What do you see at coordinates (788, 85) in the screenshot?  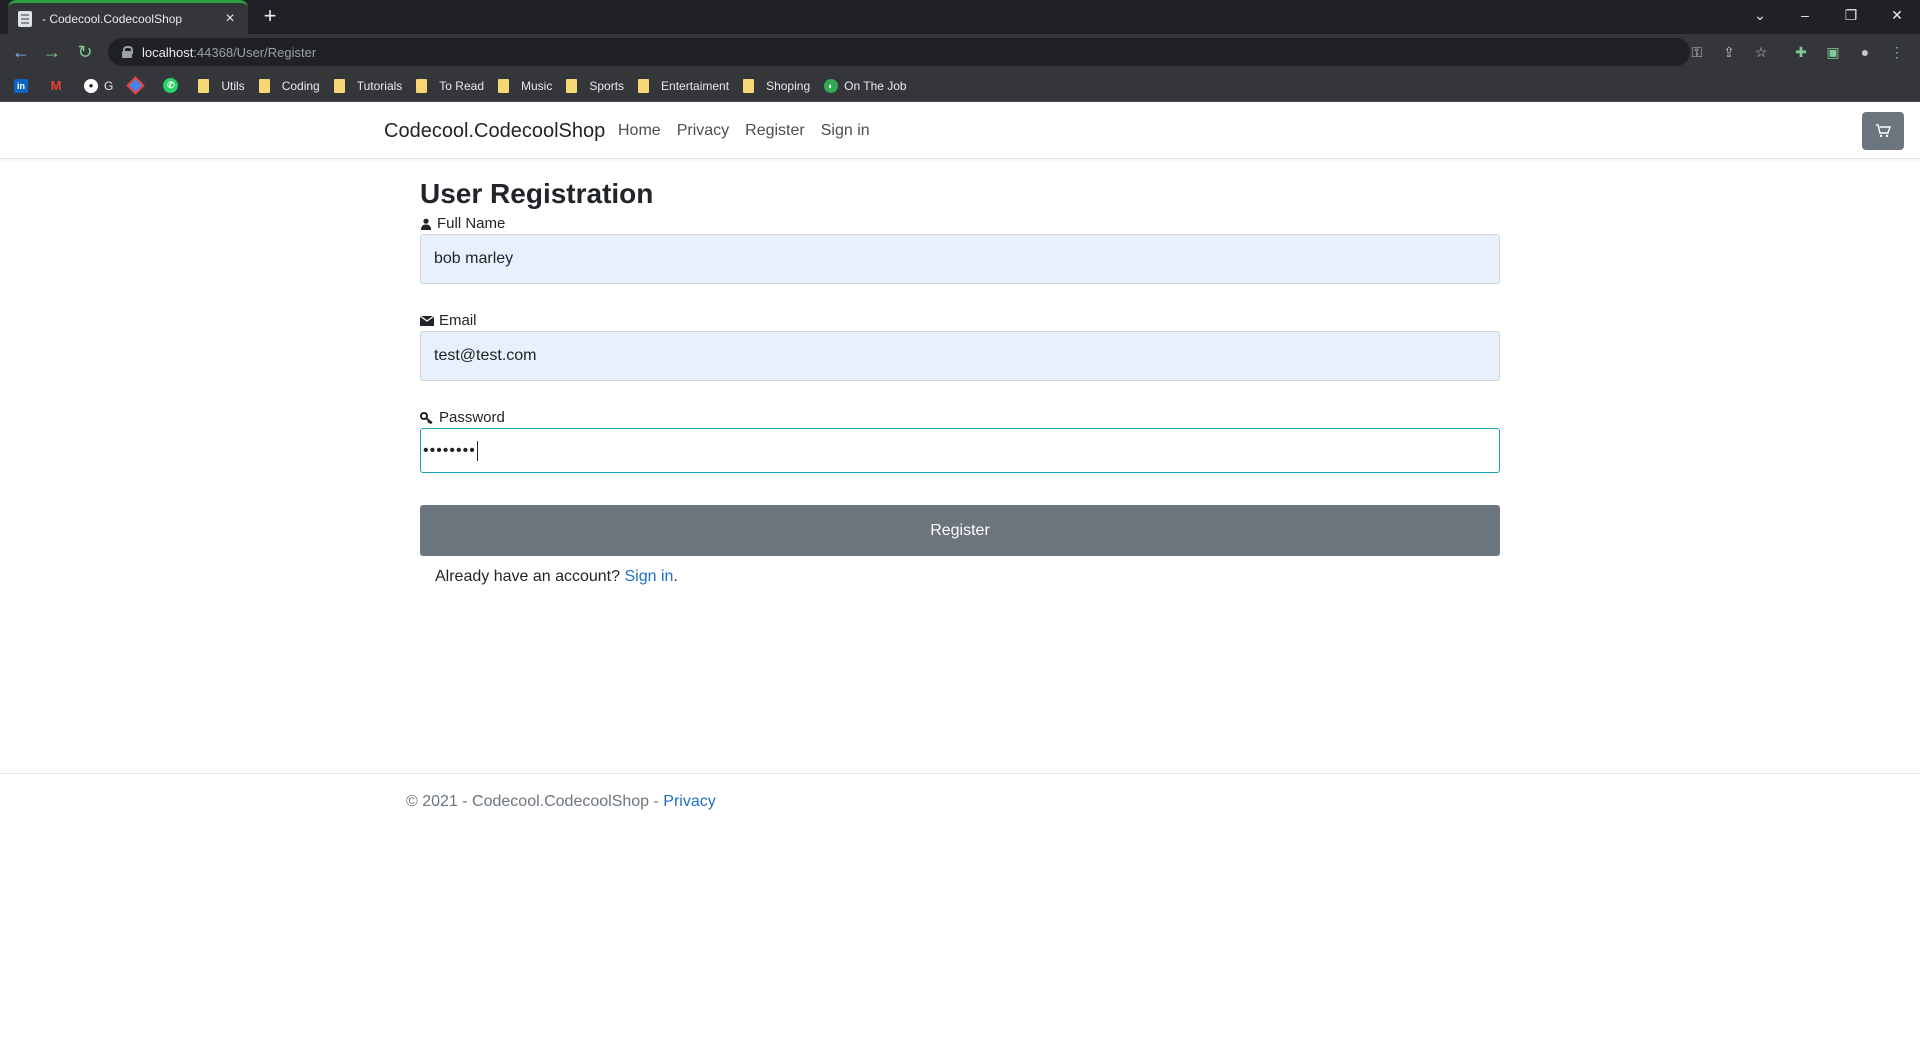 I see `bookmark-label: Shoping` at bounding box center [788, 85].